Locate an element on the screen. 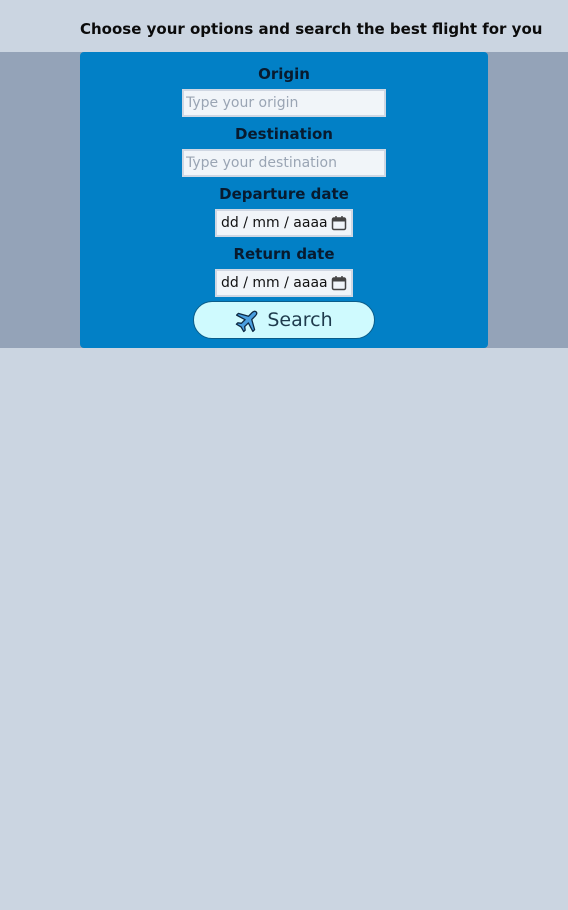  origin-input is located at coordinates (284, 103).